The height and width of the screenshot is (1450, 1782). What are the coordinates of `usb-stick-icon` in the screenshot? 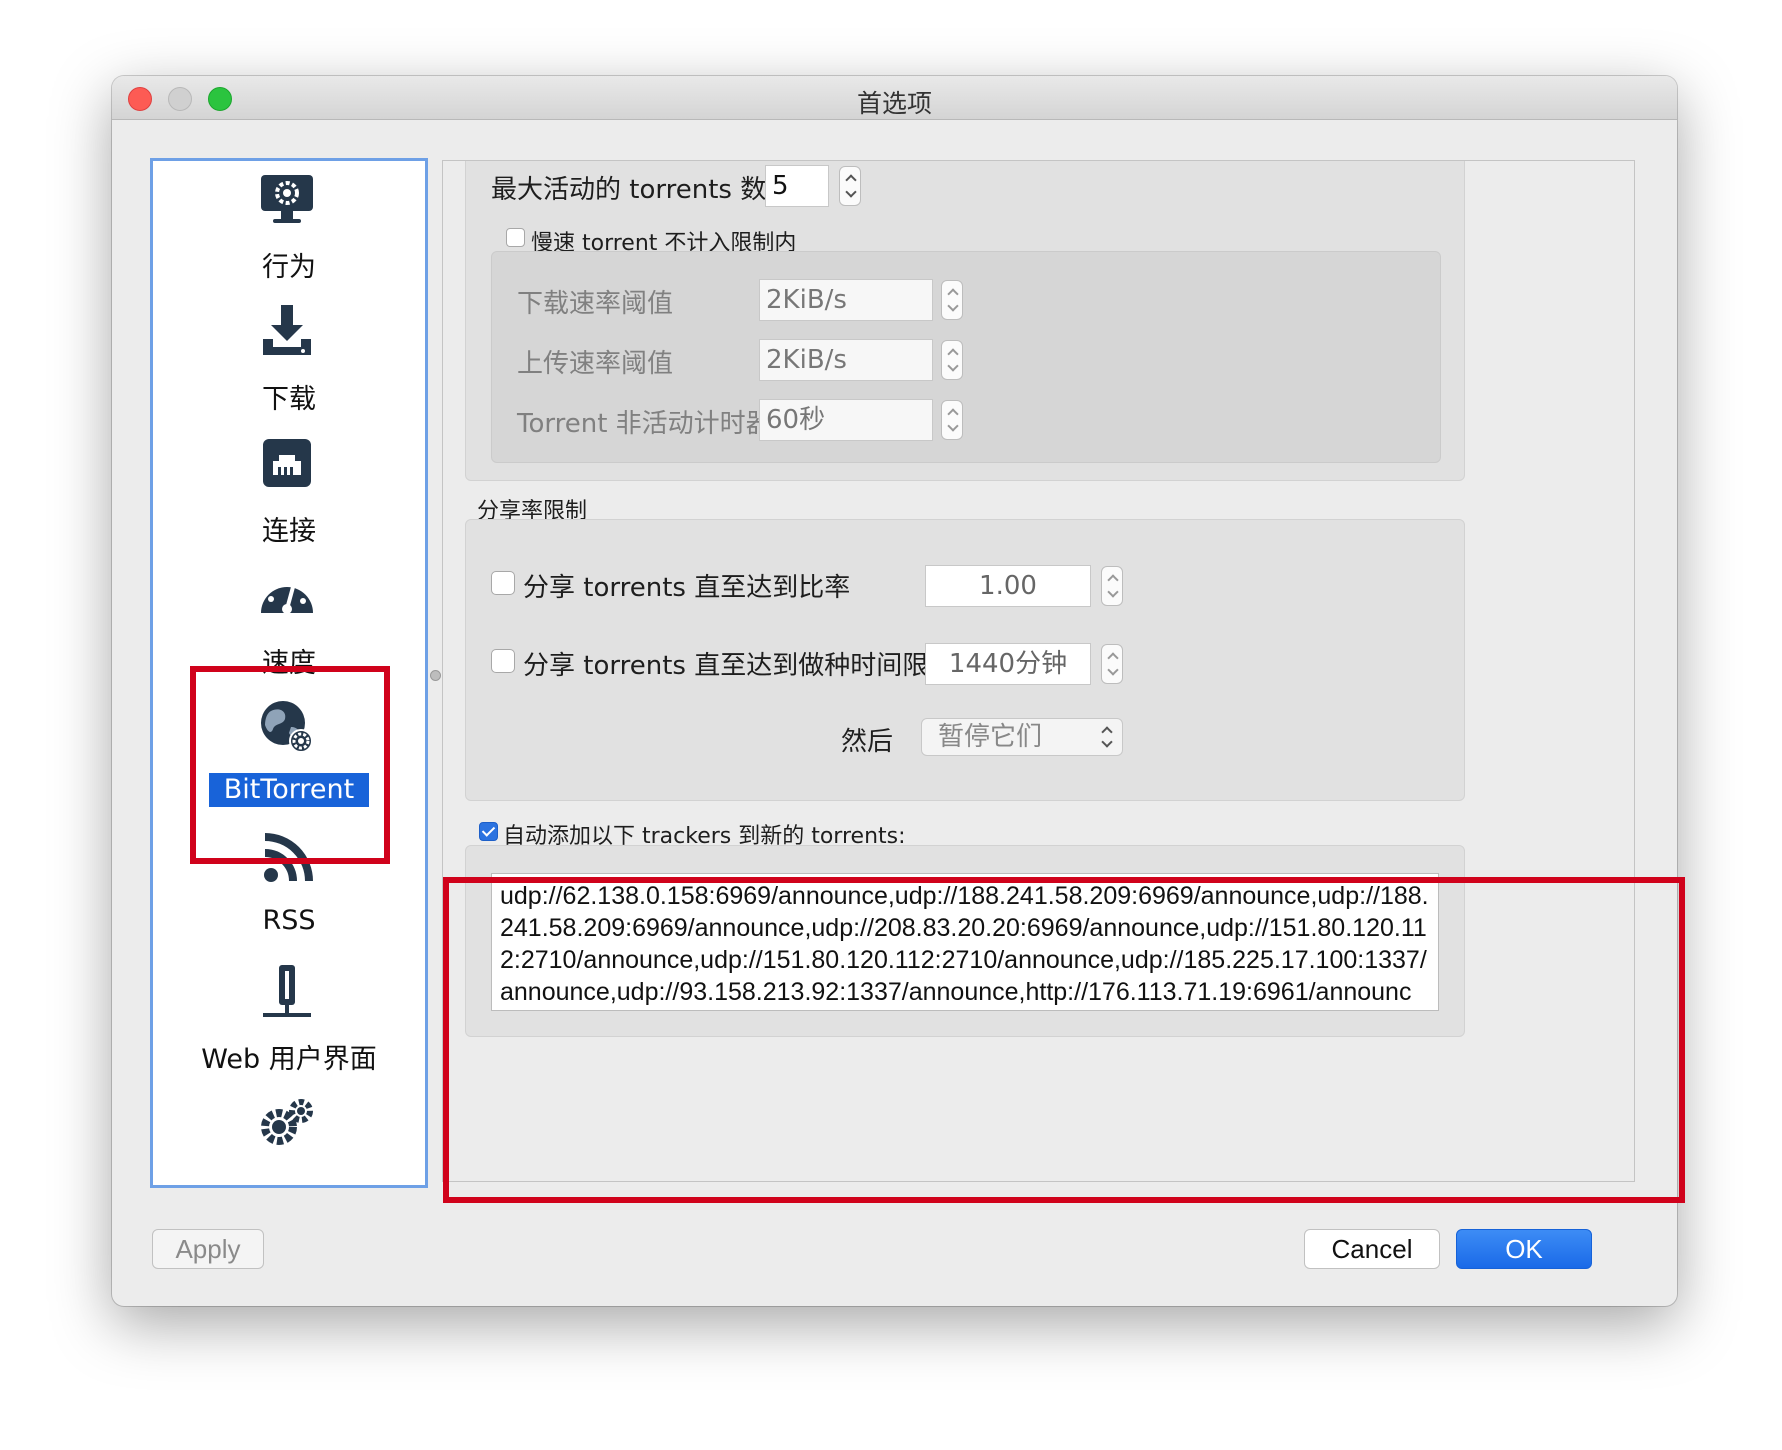 It's located at (287, 991).